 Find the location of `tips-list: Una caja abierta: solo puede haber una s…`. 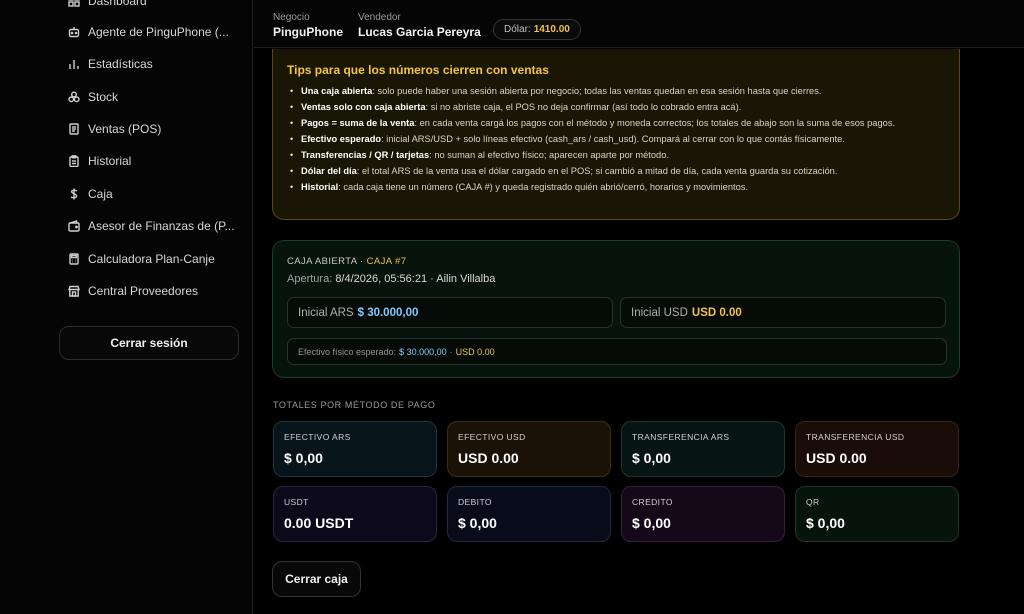

tips-list: Una caja abierta: solo puede haber una s… is located at coordinates (616, 139).